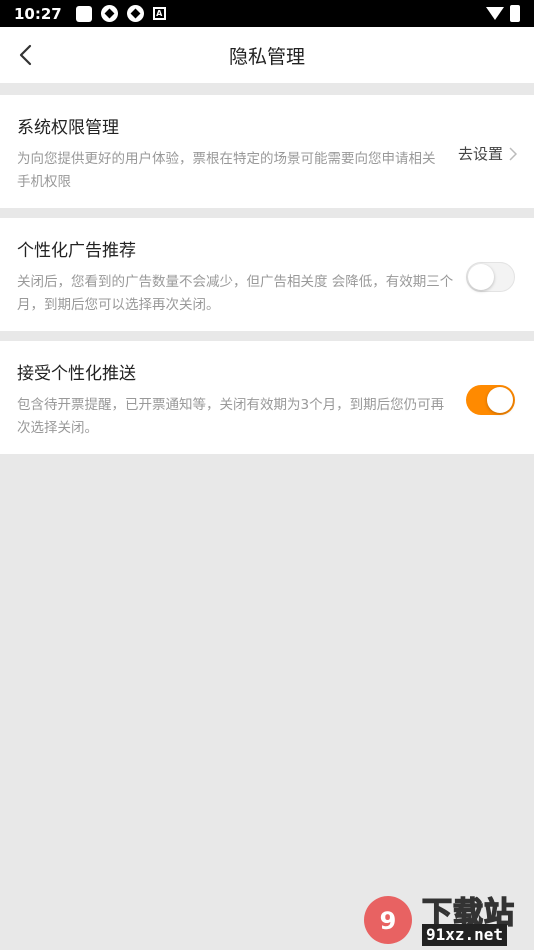 This screenshot has width=534, height=950. Describe the element at coordinates (513, 153) in the screenshot. I see `chevron-right-icon` at that location.